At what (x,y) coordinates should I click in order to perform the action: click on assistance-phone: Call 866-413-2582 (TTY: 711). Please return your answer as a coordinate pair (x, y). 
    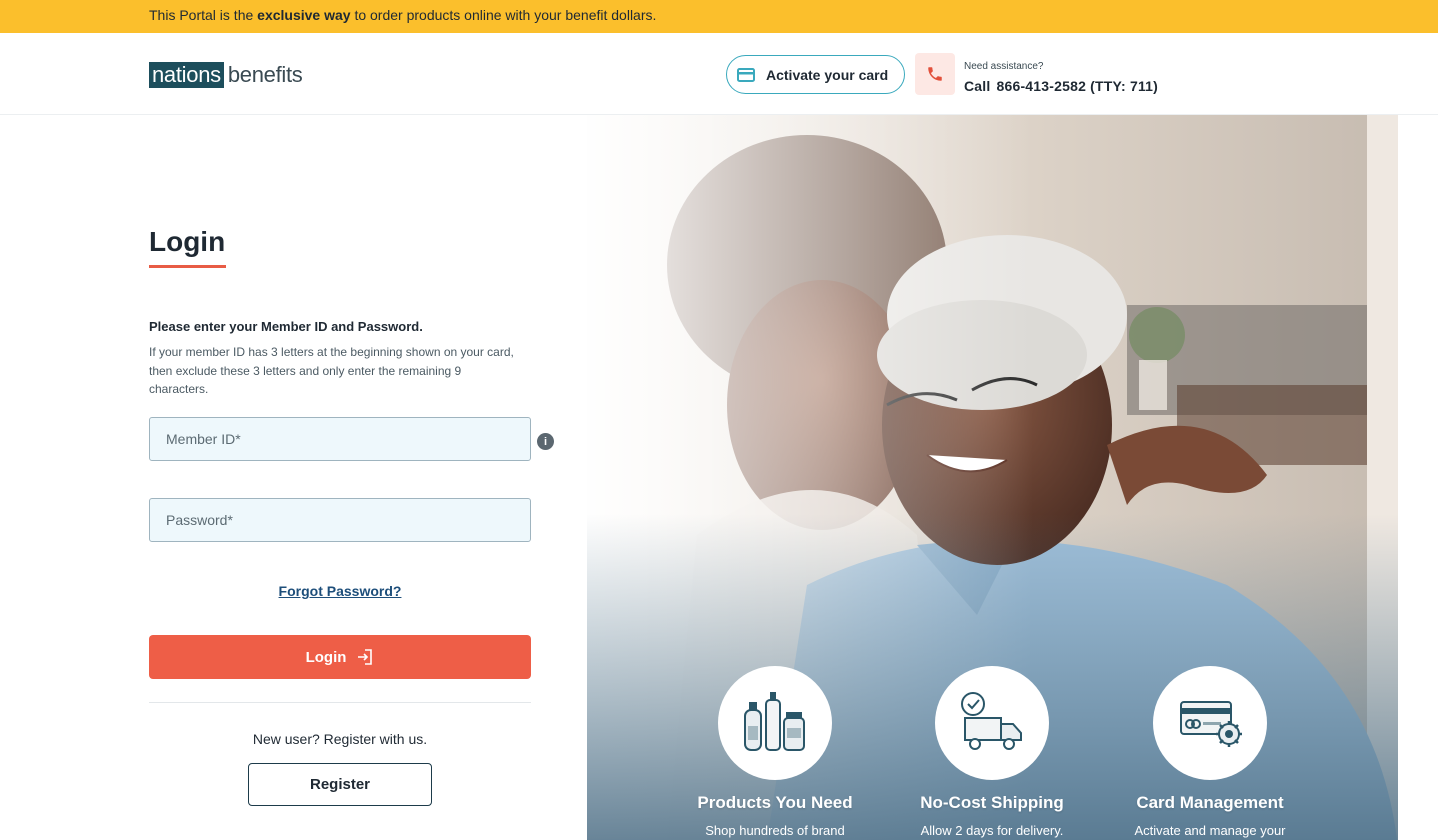
    Looking at the image, I should click on (1061, 86).